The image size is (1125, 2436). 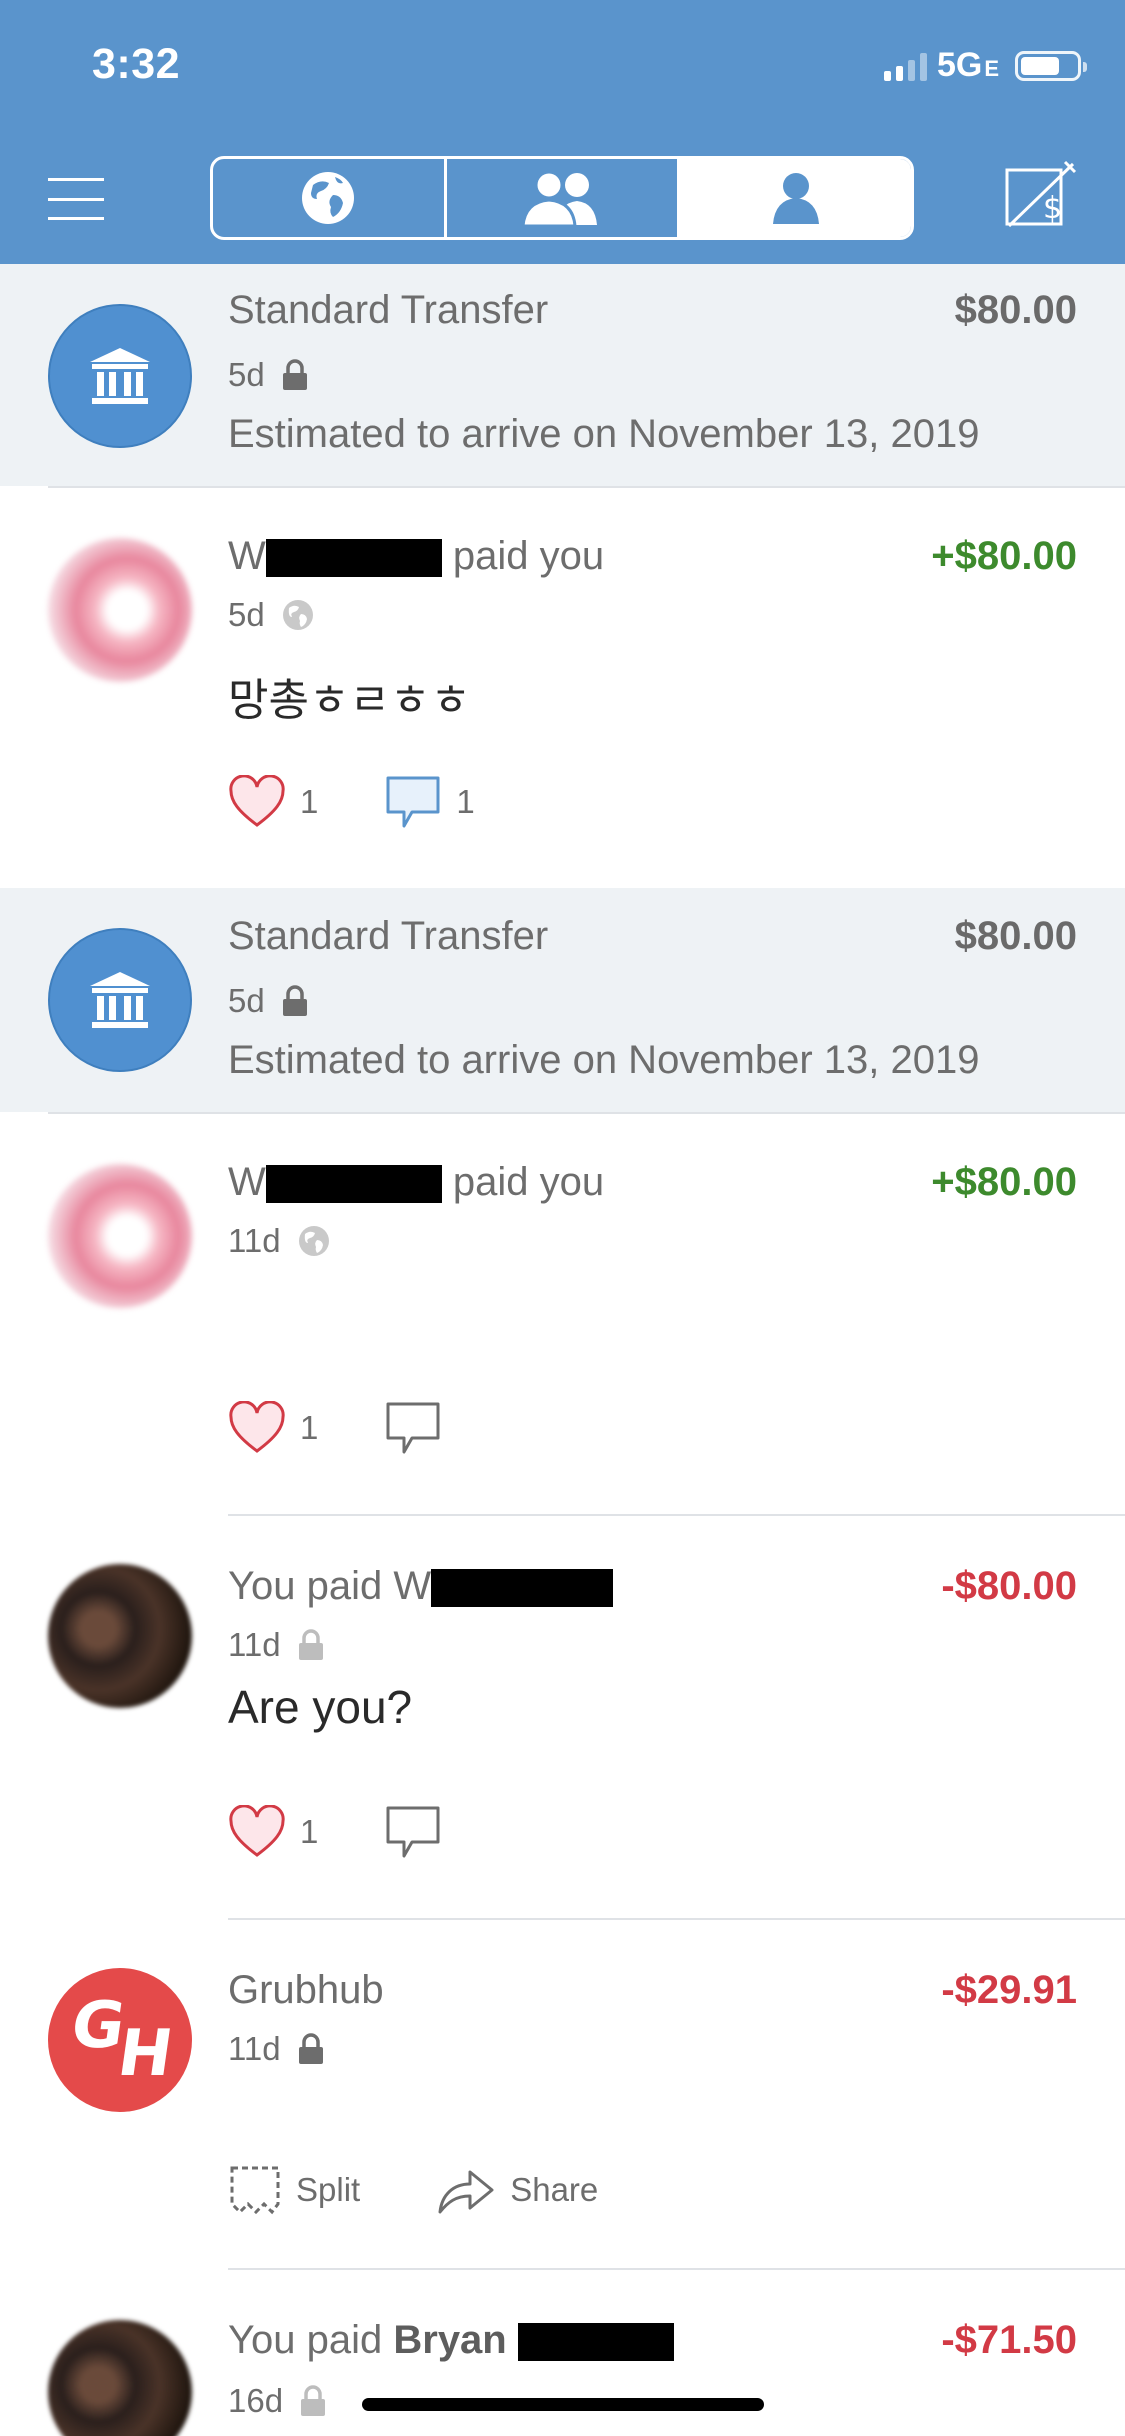 What do you see at coordinates (76, 199) in the screenshot?
I see `hamburger-menu-icon` at bounding box center [76, 199].